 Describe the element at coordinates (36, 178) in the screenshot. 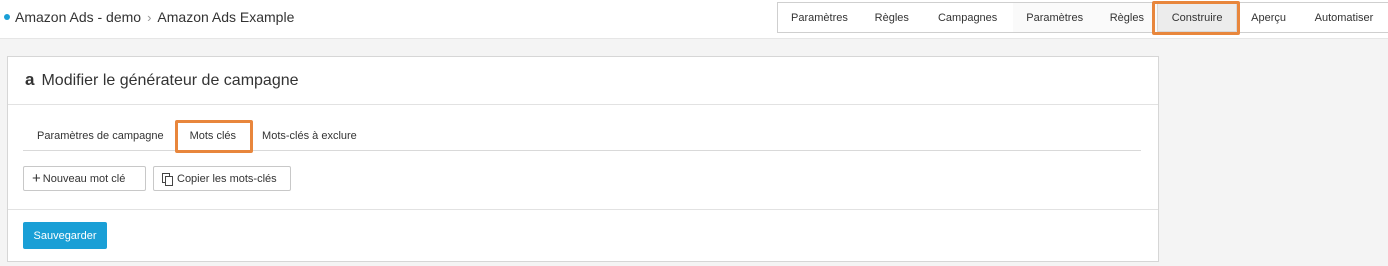

I see `plus-icon: +` at that location.